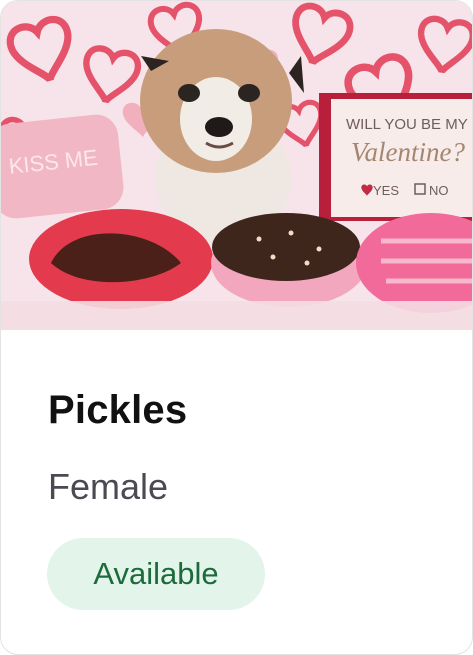 This screenshot has width=473, height=655. I want to click on donut-toy, so click(289, 260).